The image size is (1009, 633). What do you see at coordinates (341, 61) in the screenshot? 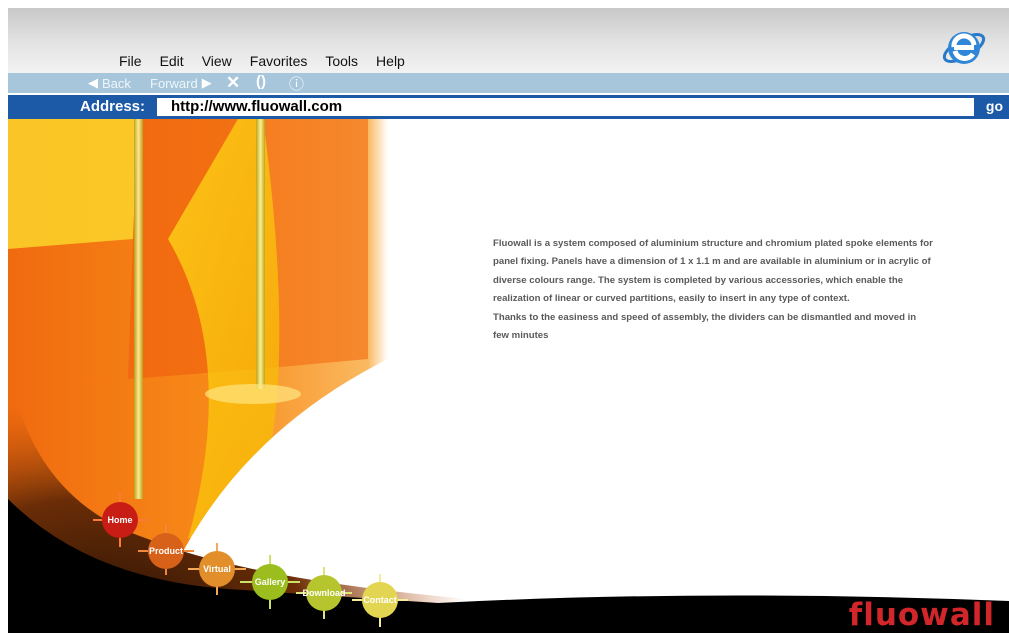
I see `menu-tools: Tools` at bounding box center [341, 61].